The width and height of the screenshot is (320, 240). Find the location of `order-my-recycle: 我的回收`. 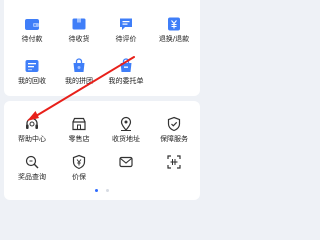

order-my-recycle: 我的回收 is located at coordinates (32, 72).